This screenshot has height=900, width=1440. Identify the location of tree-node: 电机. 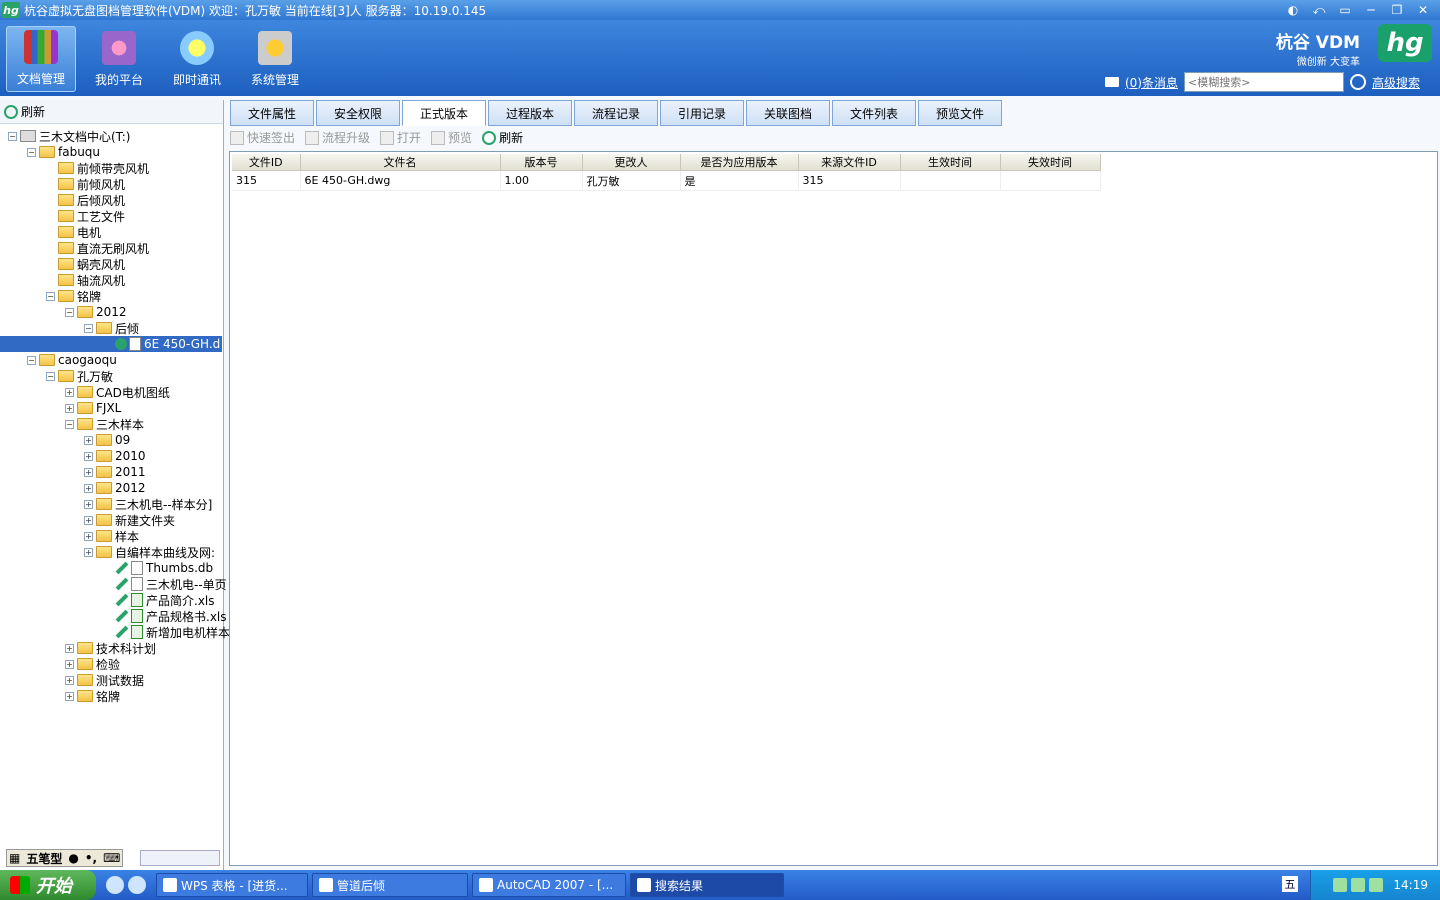
(73, 232).